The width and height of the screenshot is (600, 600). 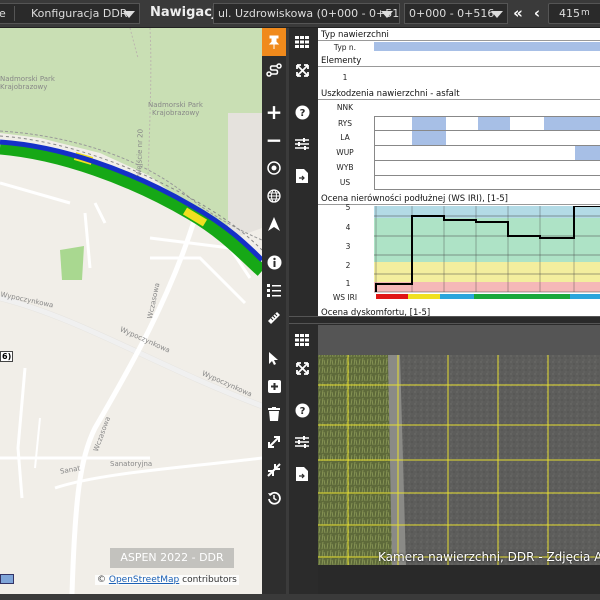 I want to click on first-page-icon: «, so click(x=518, y=13).